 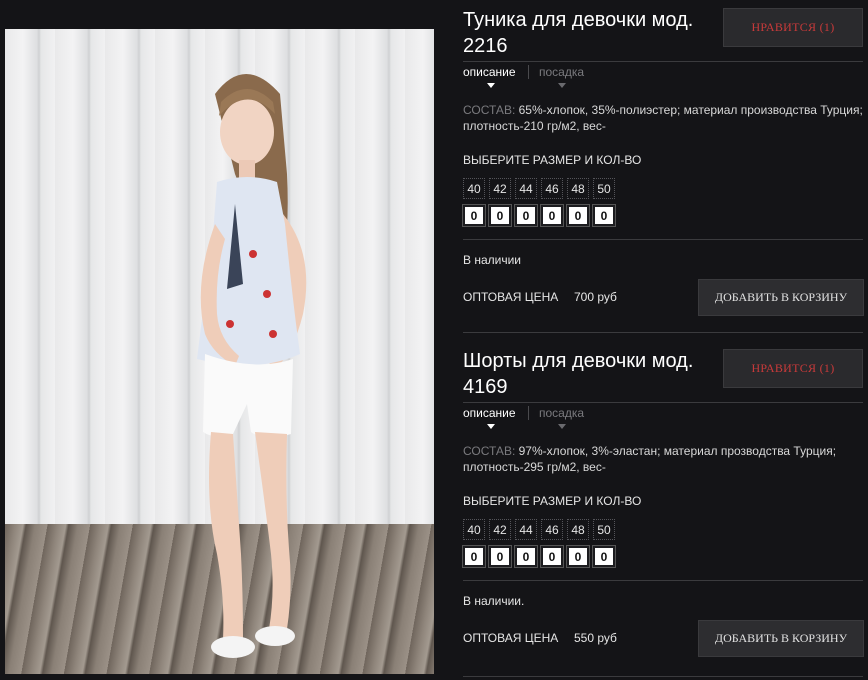 I want to click on price-value: 550 руб, so click(x=595, y=638).